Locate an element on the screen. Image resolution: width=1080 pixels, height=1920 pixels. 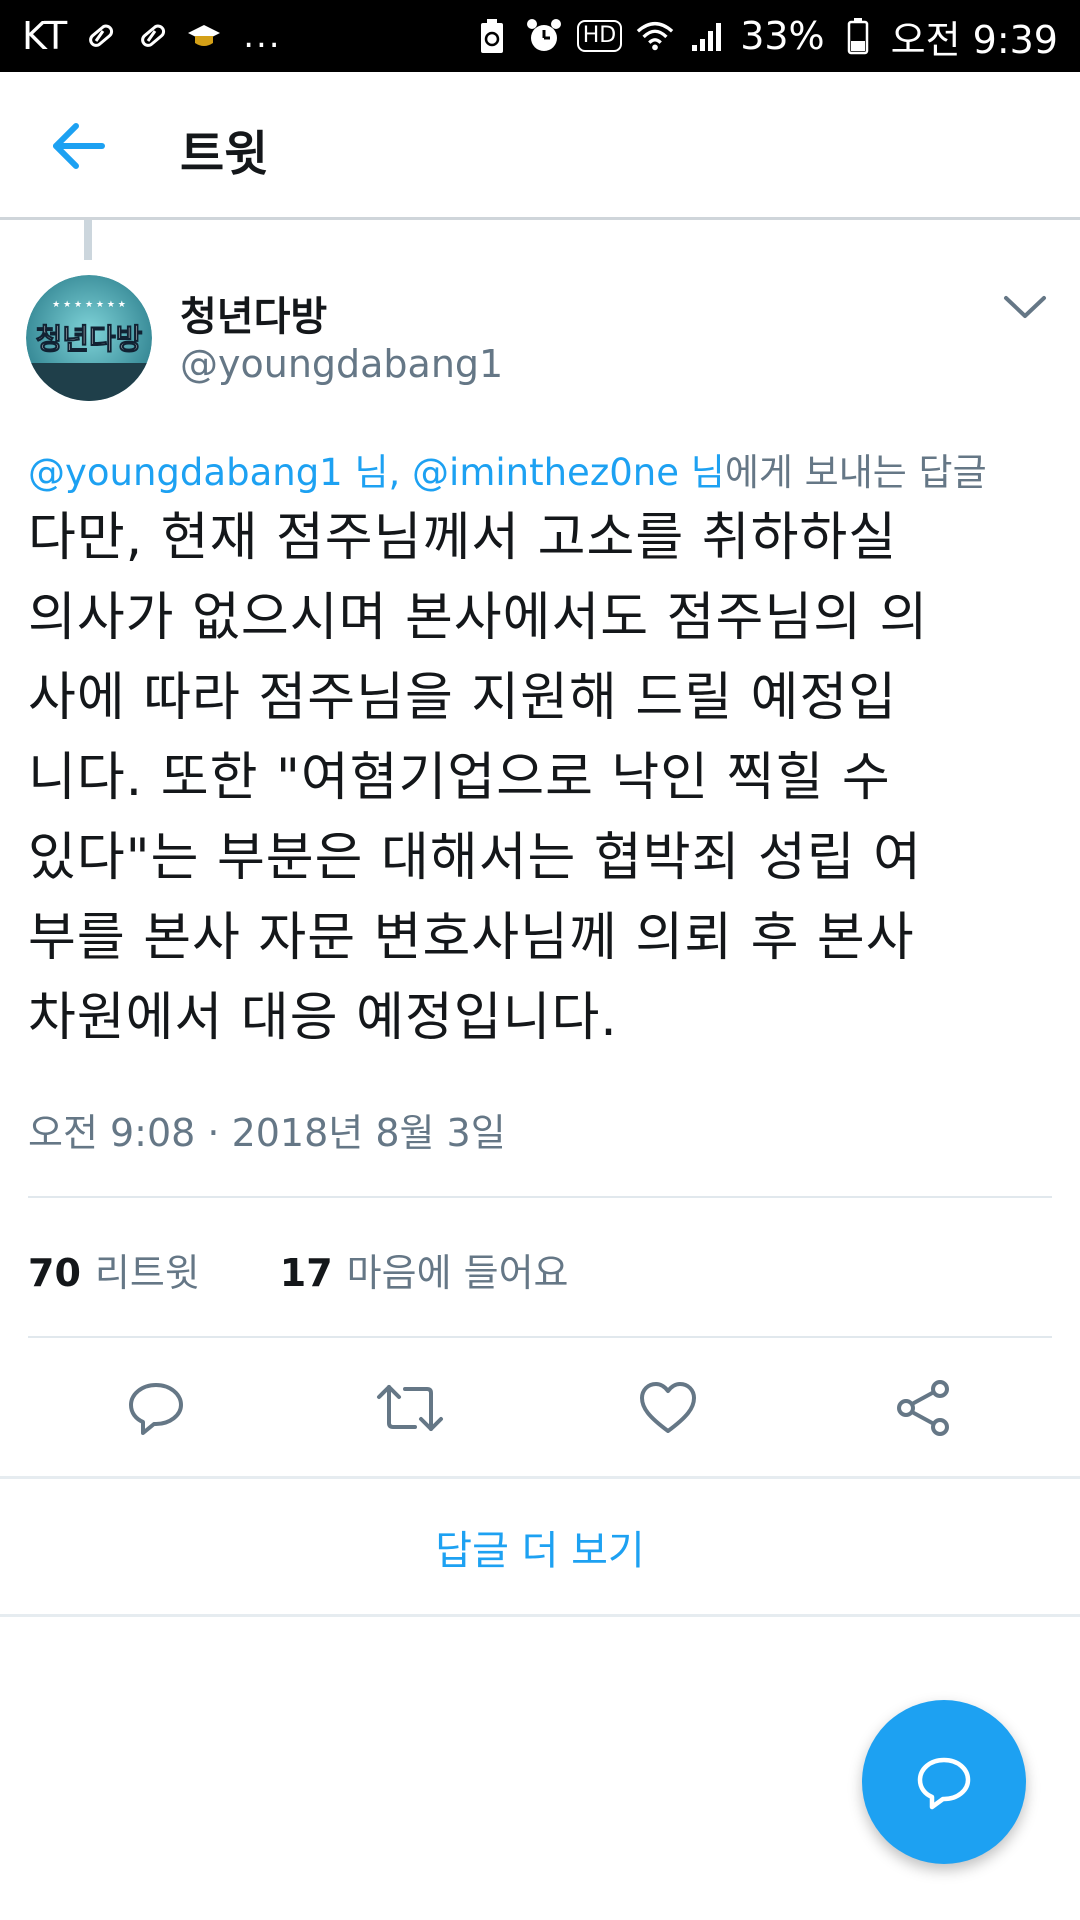
chevron-down-icon is located at coordinates (1025, 307).